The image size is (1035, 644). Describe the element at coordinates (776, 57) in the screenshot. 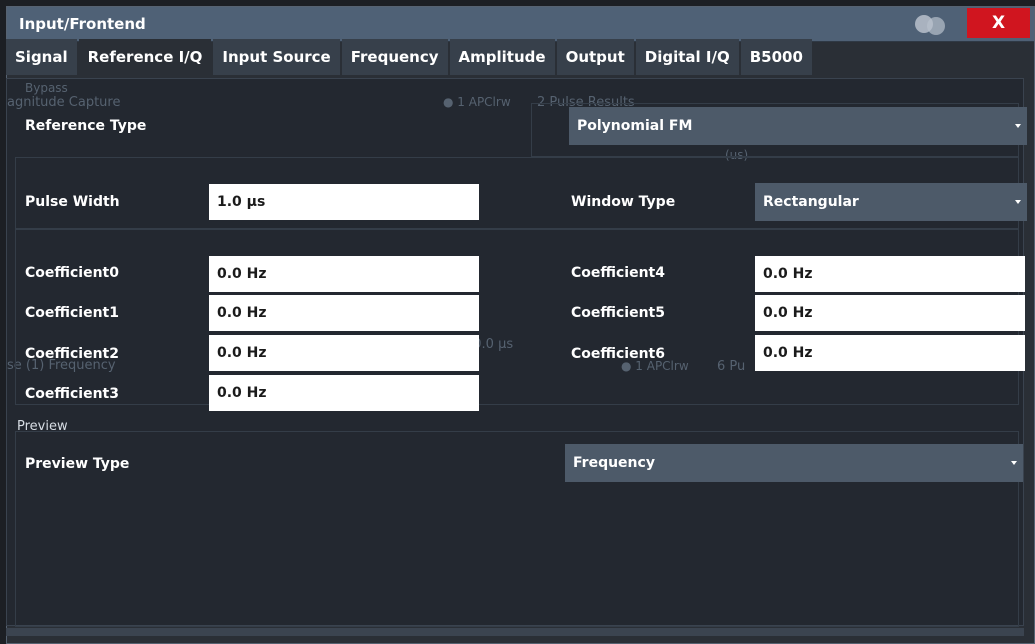

I see `tab-b5000: B5000` at that location.